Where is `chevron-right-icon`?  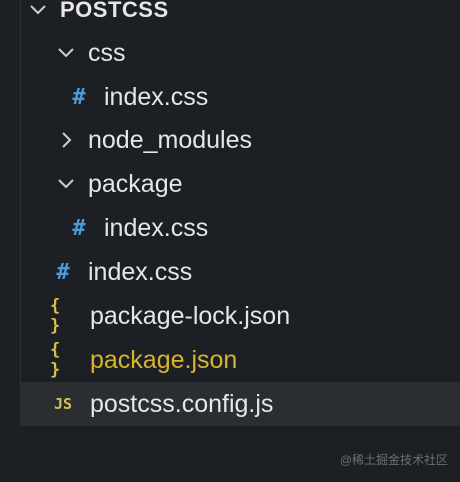 chevron-right-icon is located at coordinates (66, 140).